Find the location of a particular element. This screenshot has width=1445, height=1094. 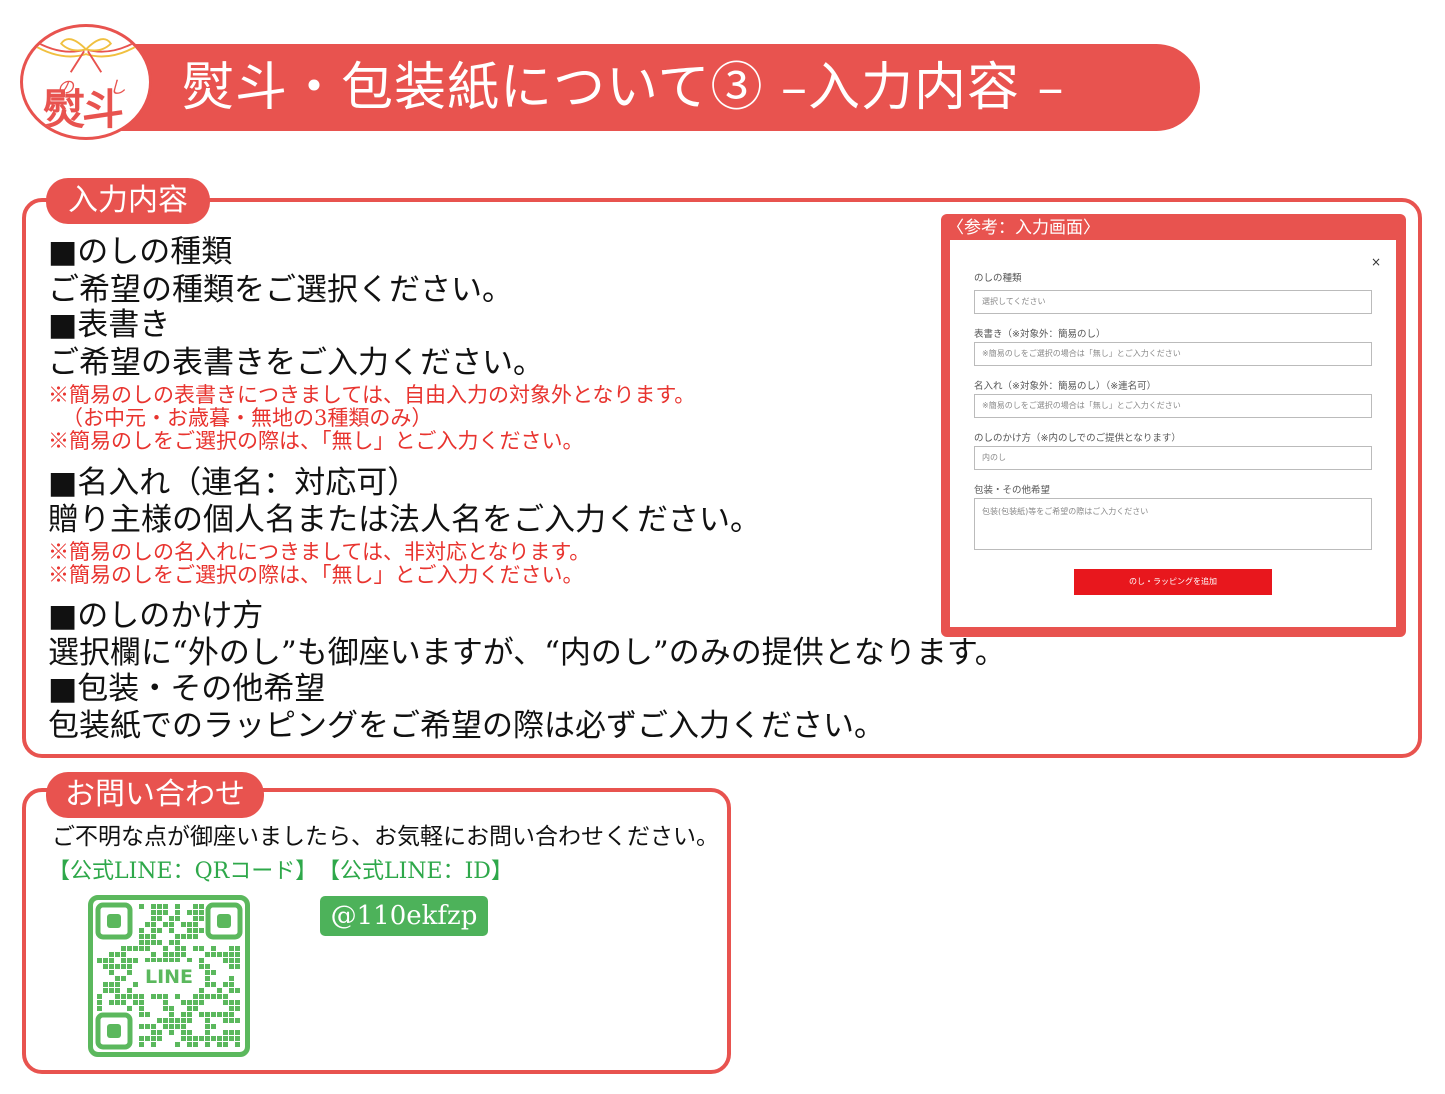

ref-label-noshi-type: のしの種類 is located at coordinates (998, 278).